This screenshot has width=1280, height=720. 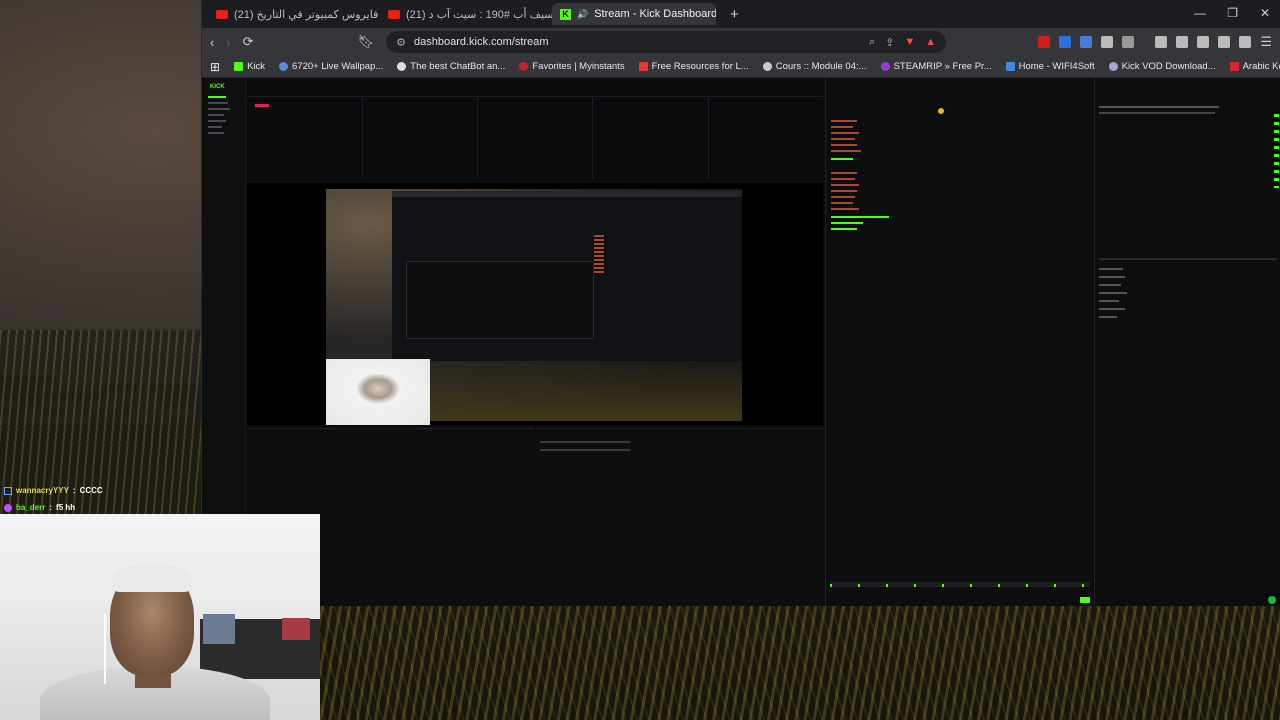 I want to click on share-icon: ⇪, so click(x=889, y=42).